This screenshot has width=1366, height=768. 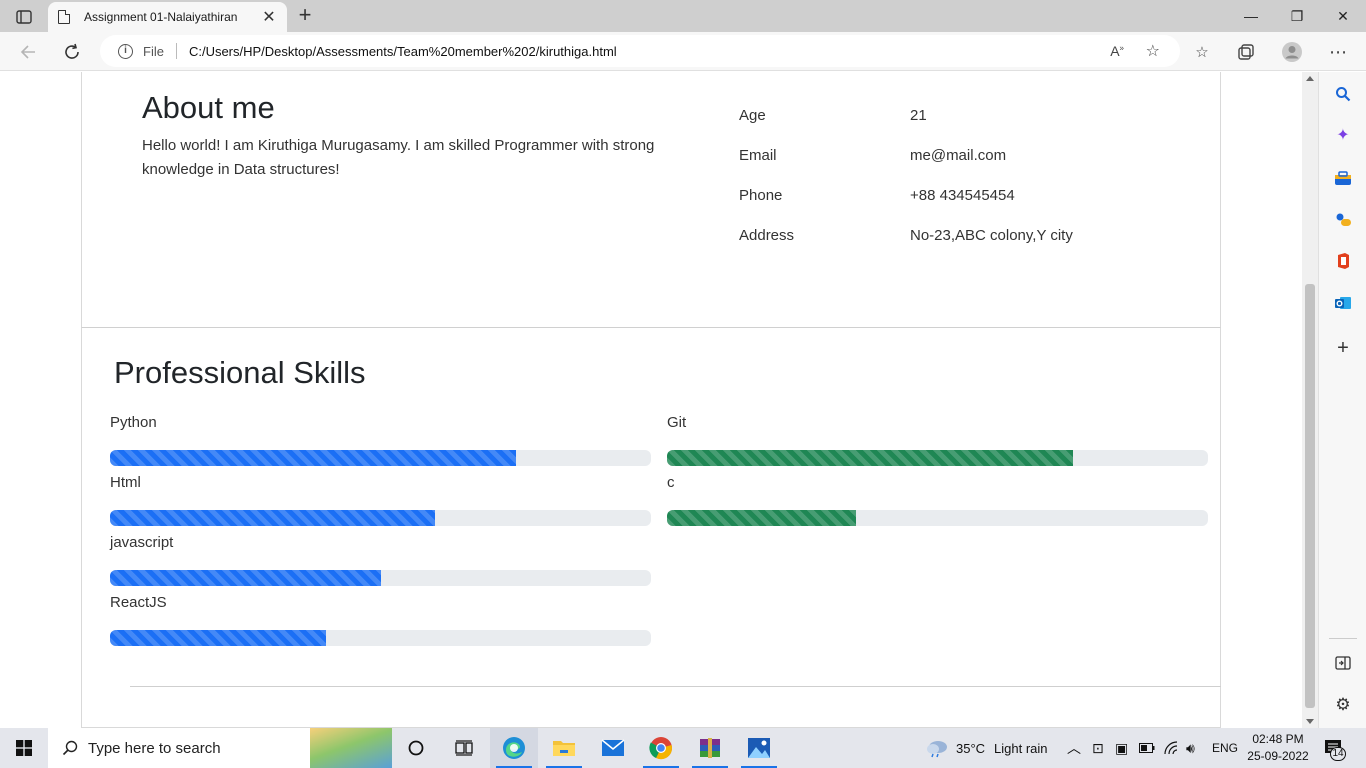 What do you see at coordinates (1117, 51) in the screenshot?
I see `read-aloud-icon: A»` at bounding box center [1117, 51].